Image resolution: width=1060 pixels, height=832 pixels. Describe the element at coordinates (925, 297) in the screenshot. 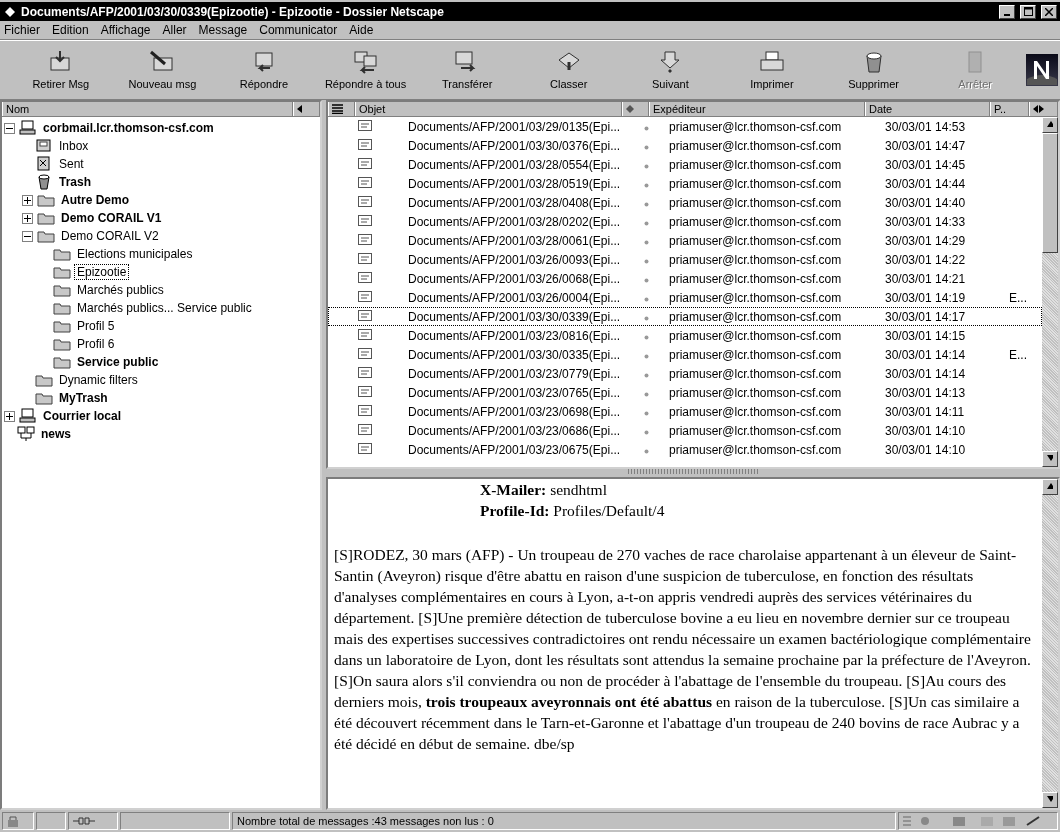

I see `table-cell-text: 30/03/01 14:19` at that location.